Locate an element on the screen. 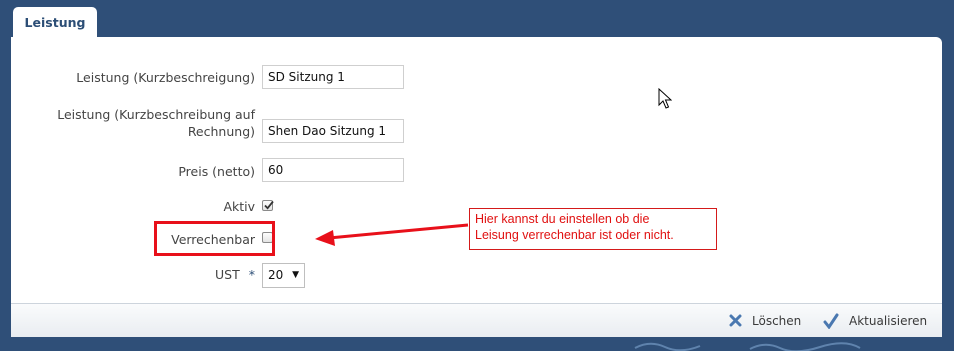  kurzbeschreibung-label: Leistung (Kurzbeschreigung) is located at coordinates (165, 77).